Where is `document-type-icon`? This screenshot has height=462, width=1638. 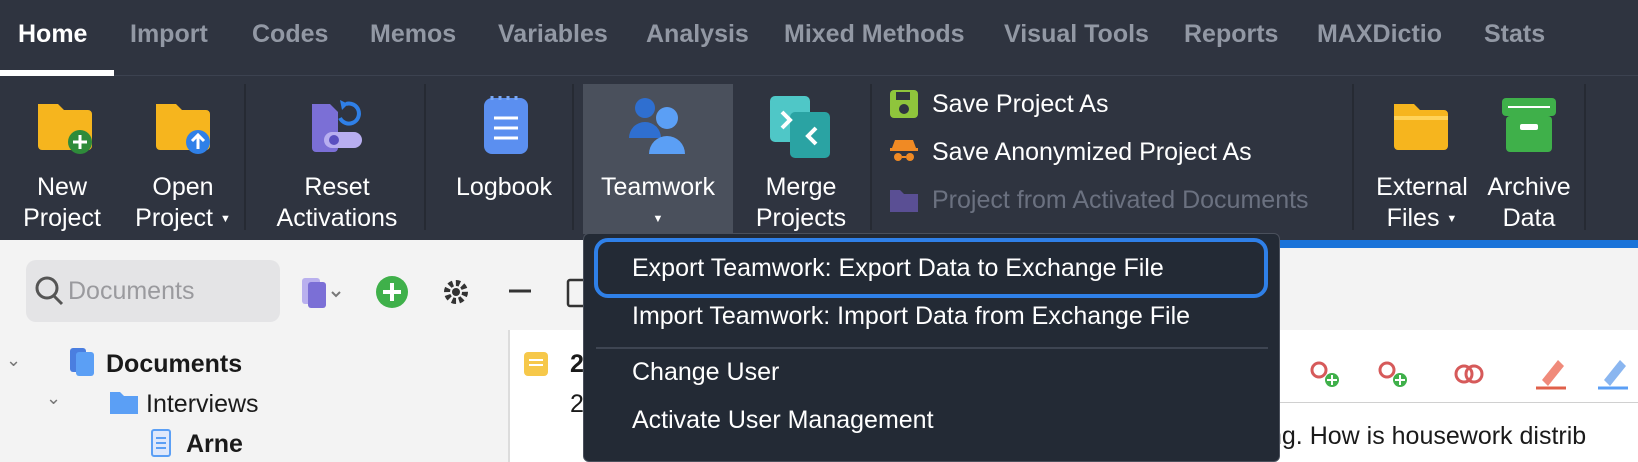
document-type-icon is located at coordinates (321, 293).